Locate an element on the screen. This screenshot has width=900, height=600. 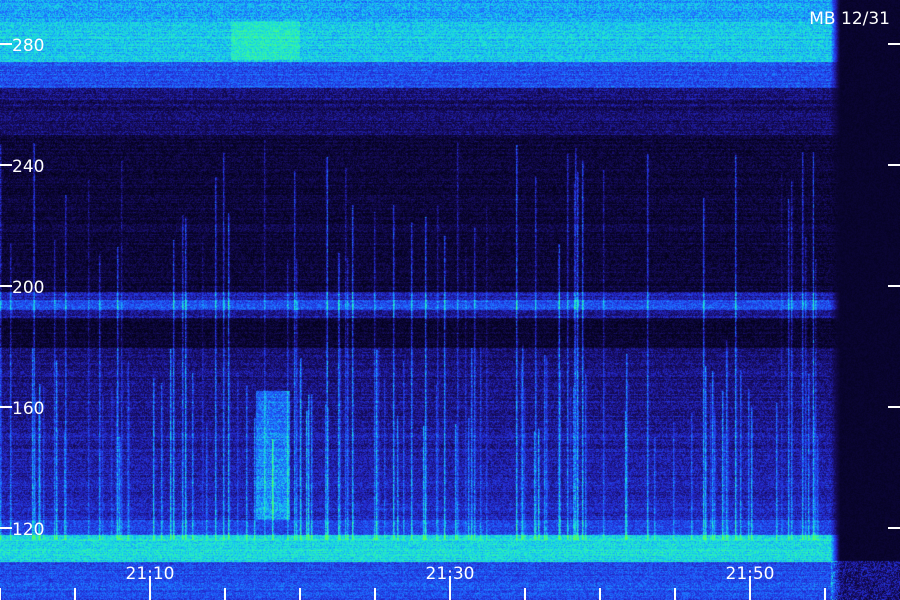
corner-label: MB 12/31 is located at coordinates (849, 19).